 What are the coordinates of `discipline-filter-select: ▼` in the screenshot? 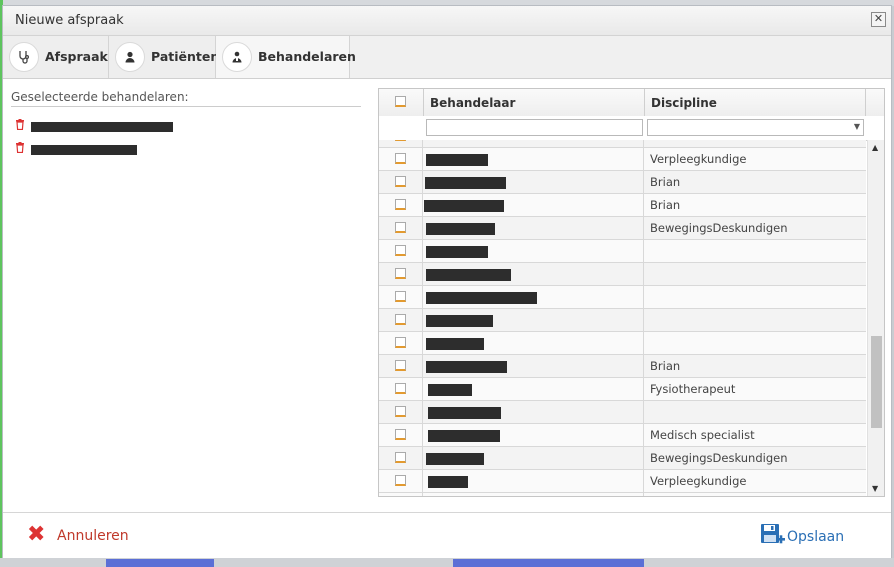 It's located at (755, 127).